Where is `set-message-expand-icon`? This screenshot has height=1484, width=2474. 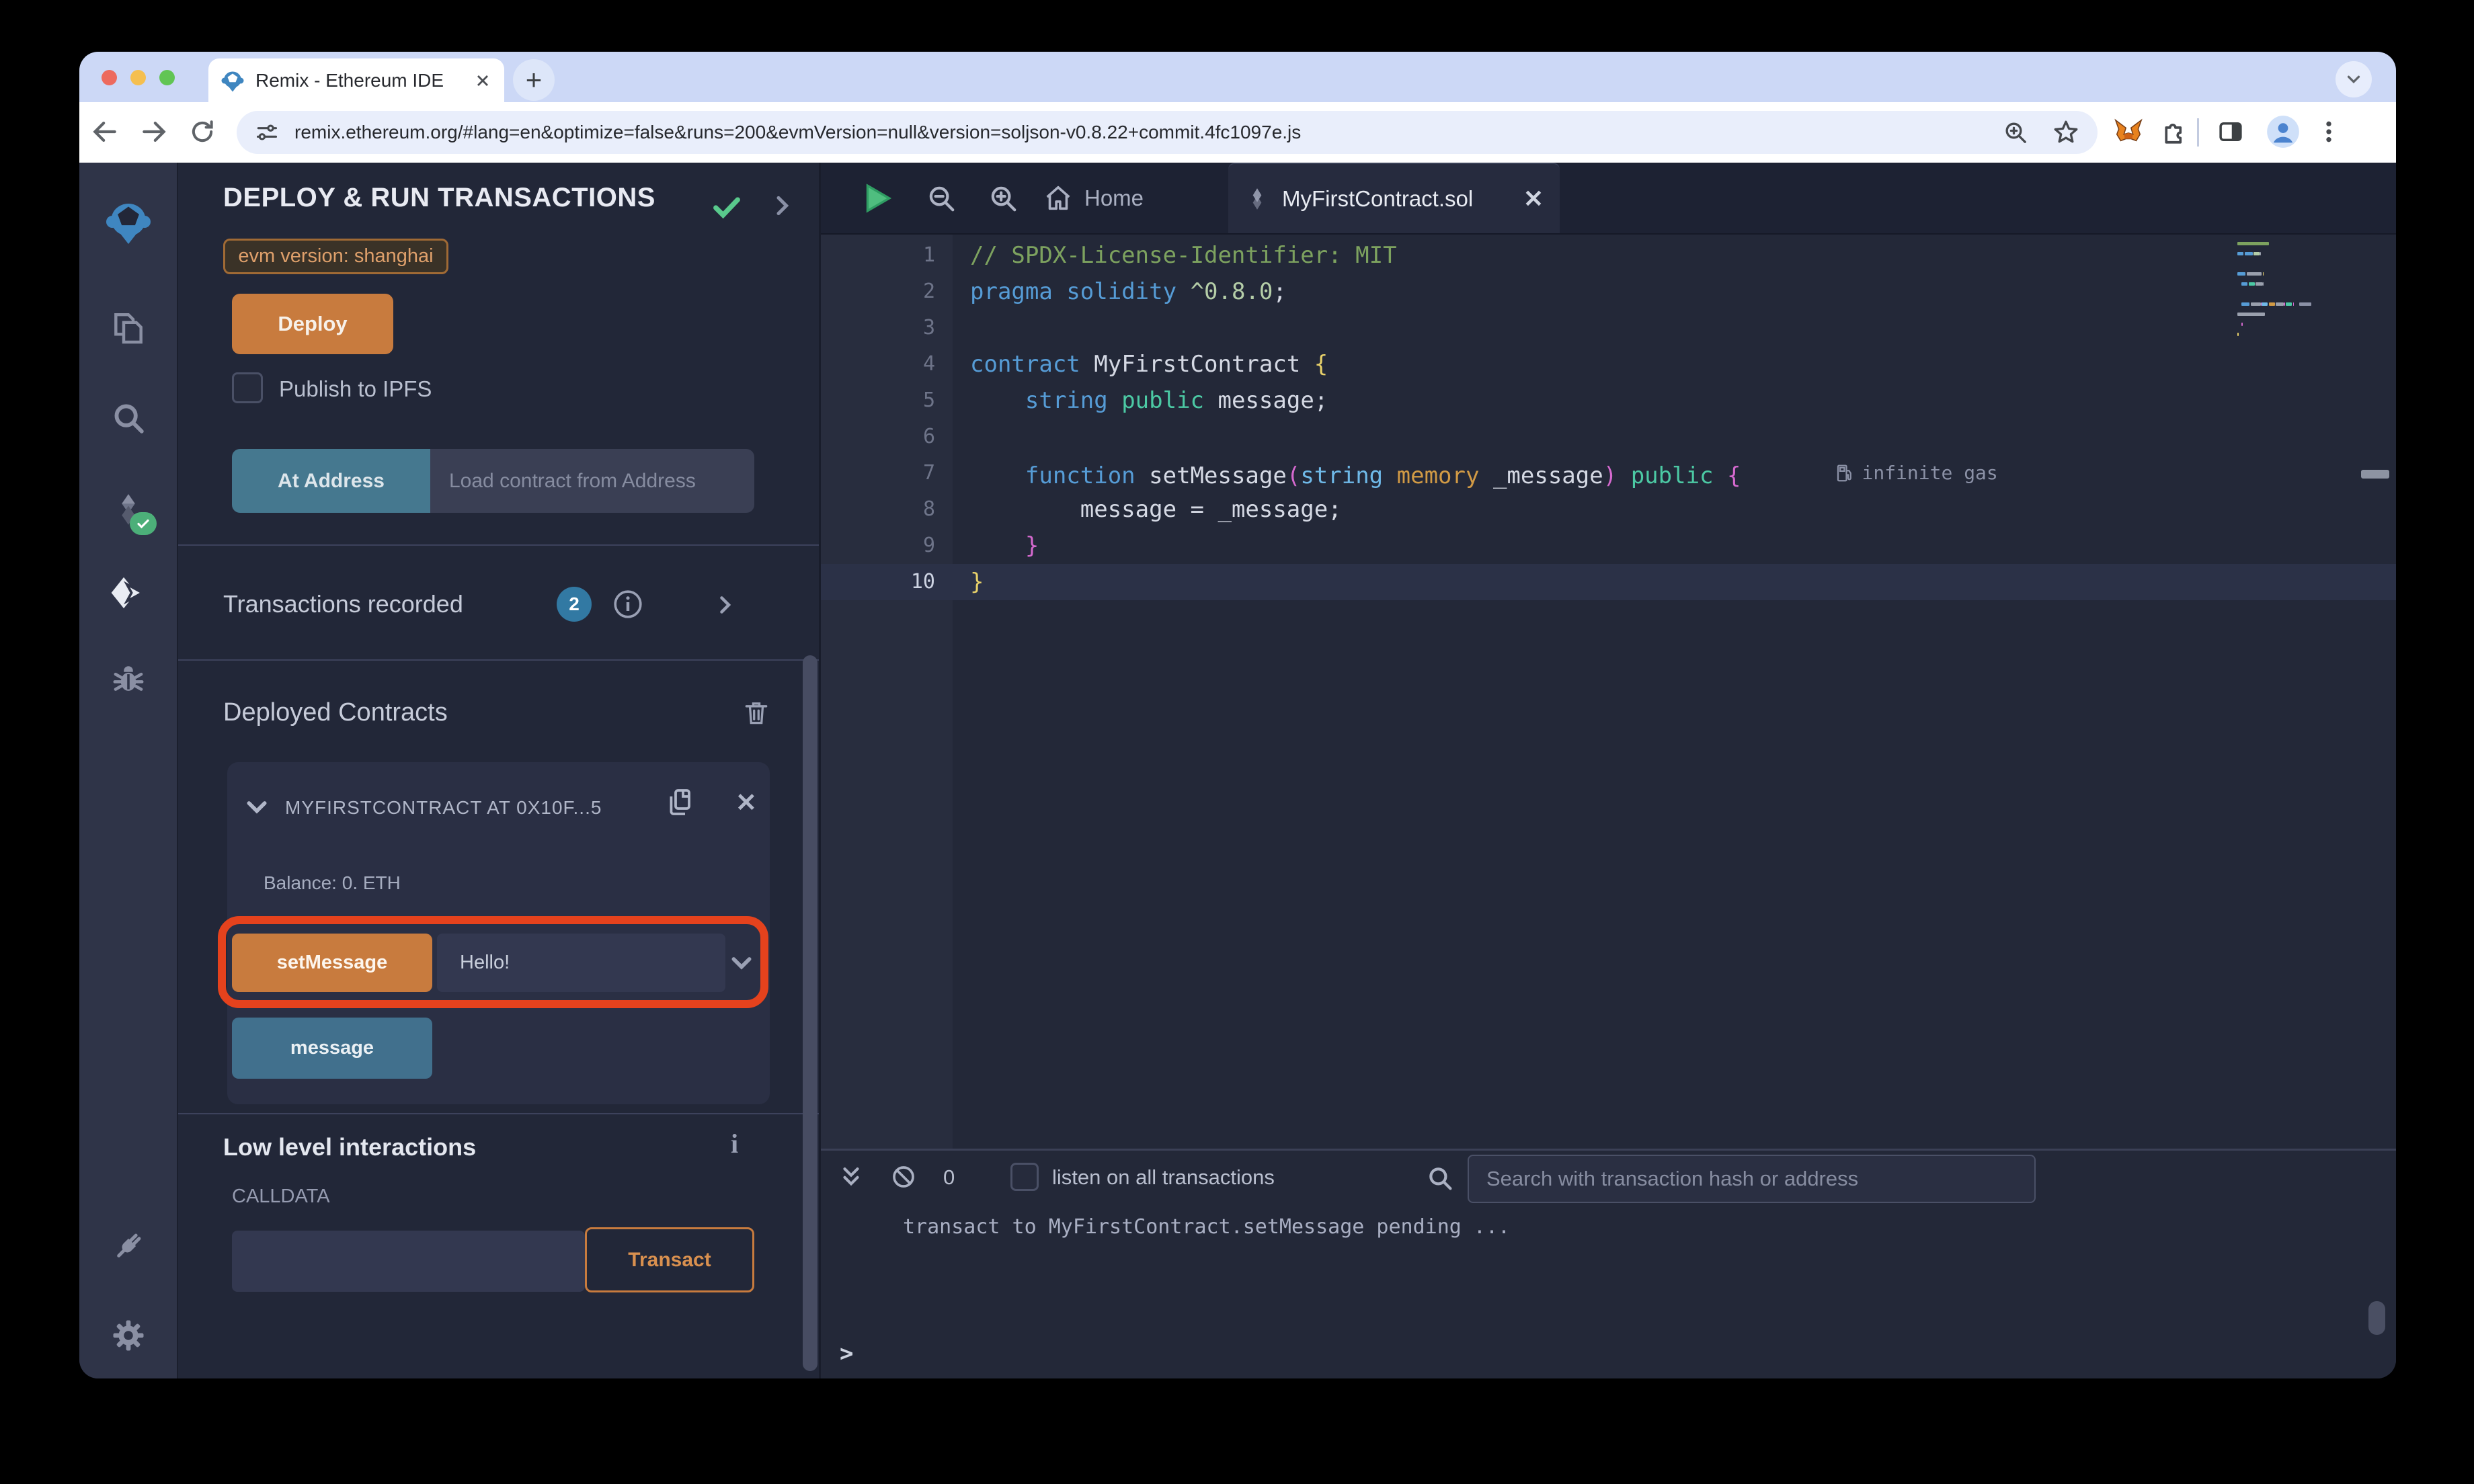 set-message-expand-icon is located at coordinates (741, 962).